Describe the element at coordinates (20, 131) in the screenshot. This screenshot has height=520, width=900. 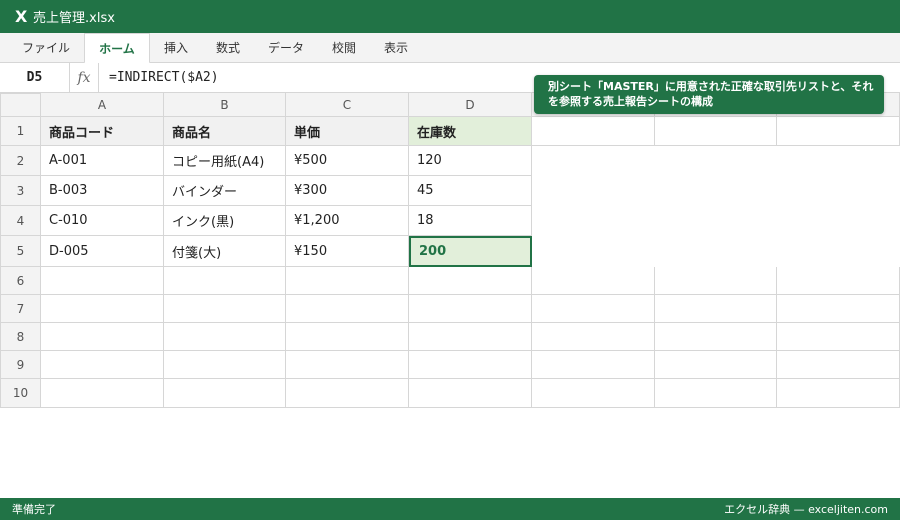
I see `row-header-1: 1` at that location.